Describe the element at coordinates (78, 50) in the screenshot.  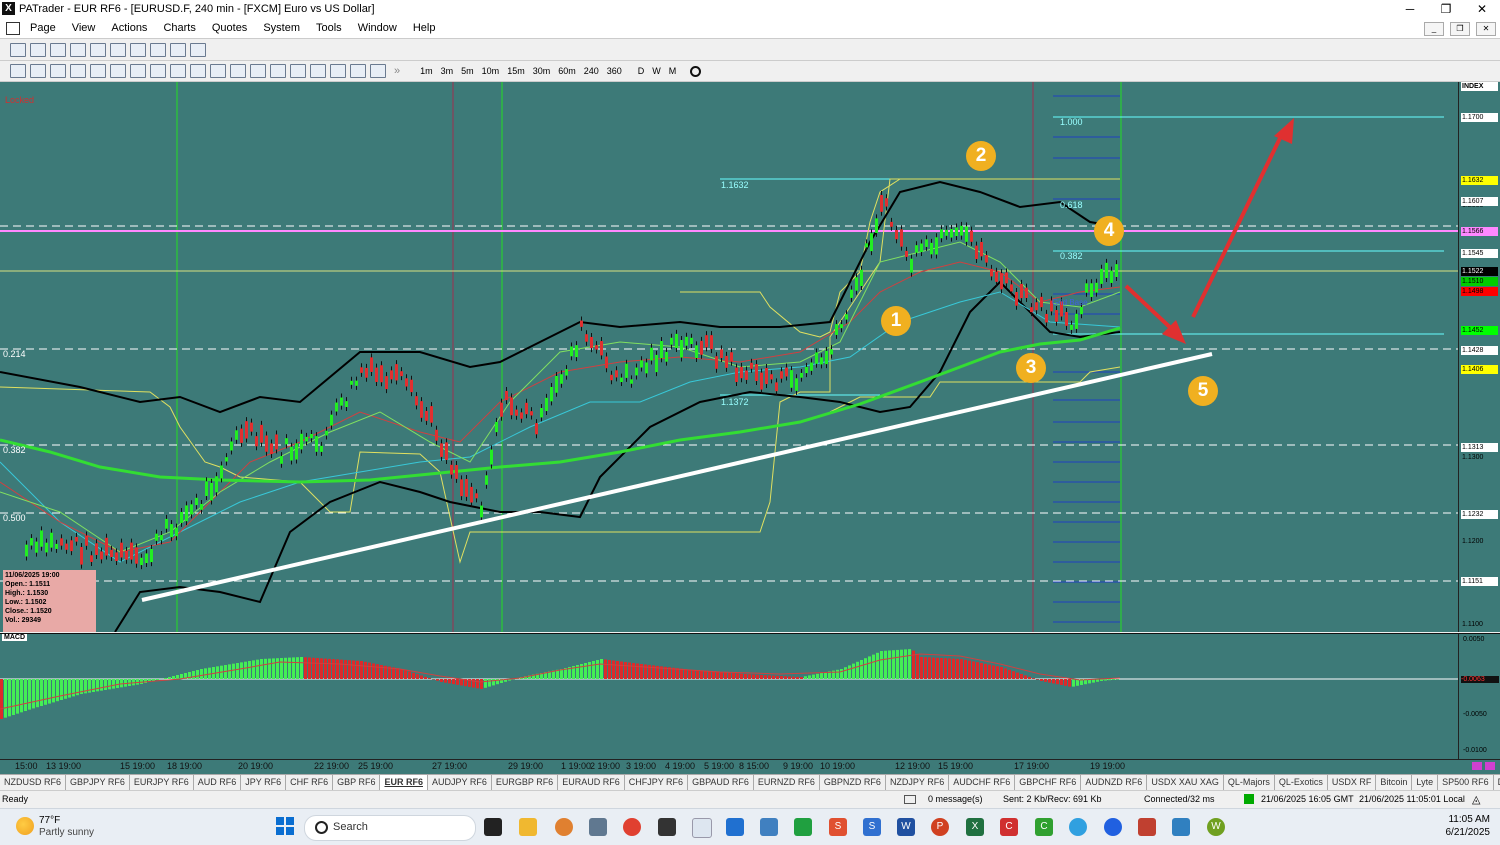
I see `hlc-chart-icon` at that location.